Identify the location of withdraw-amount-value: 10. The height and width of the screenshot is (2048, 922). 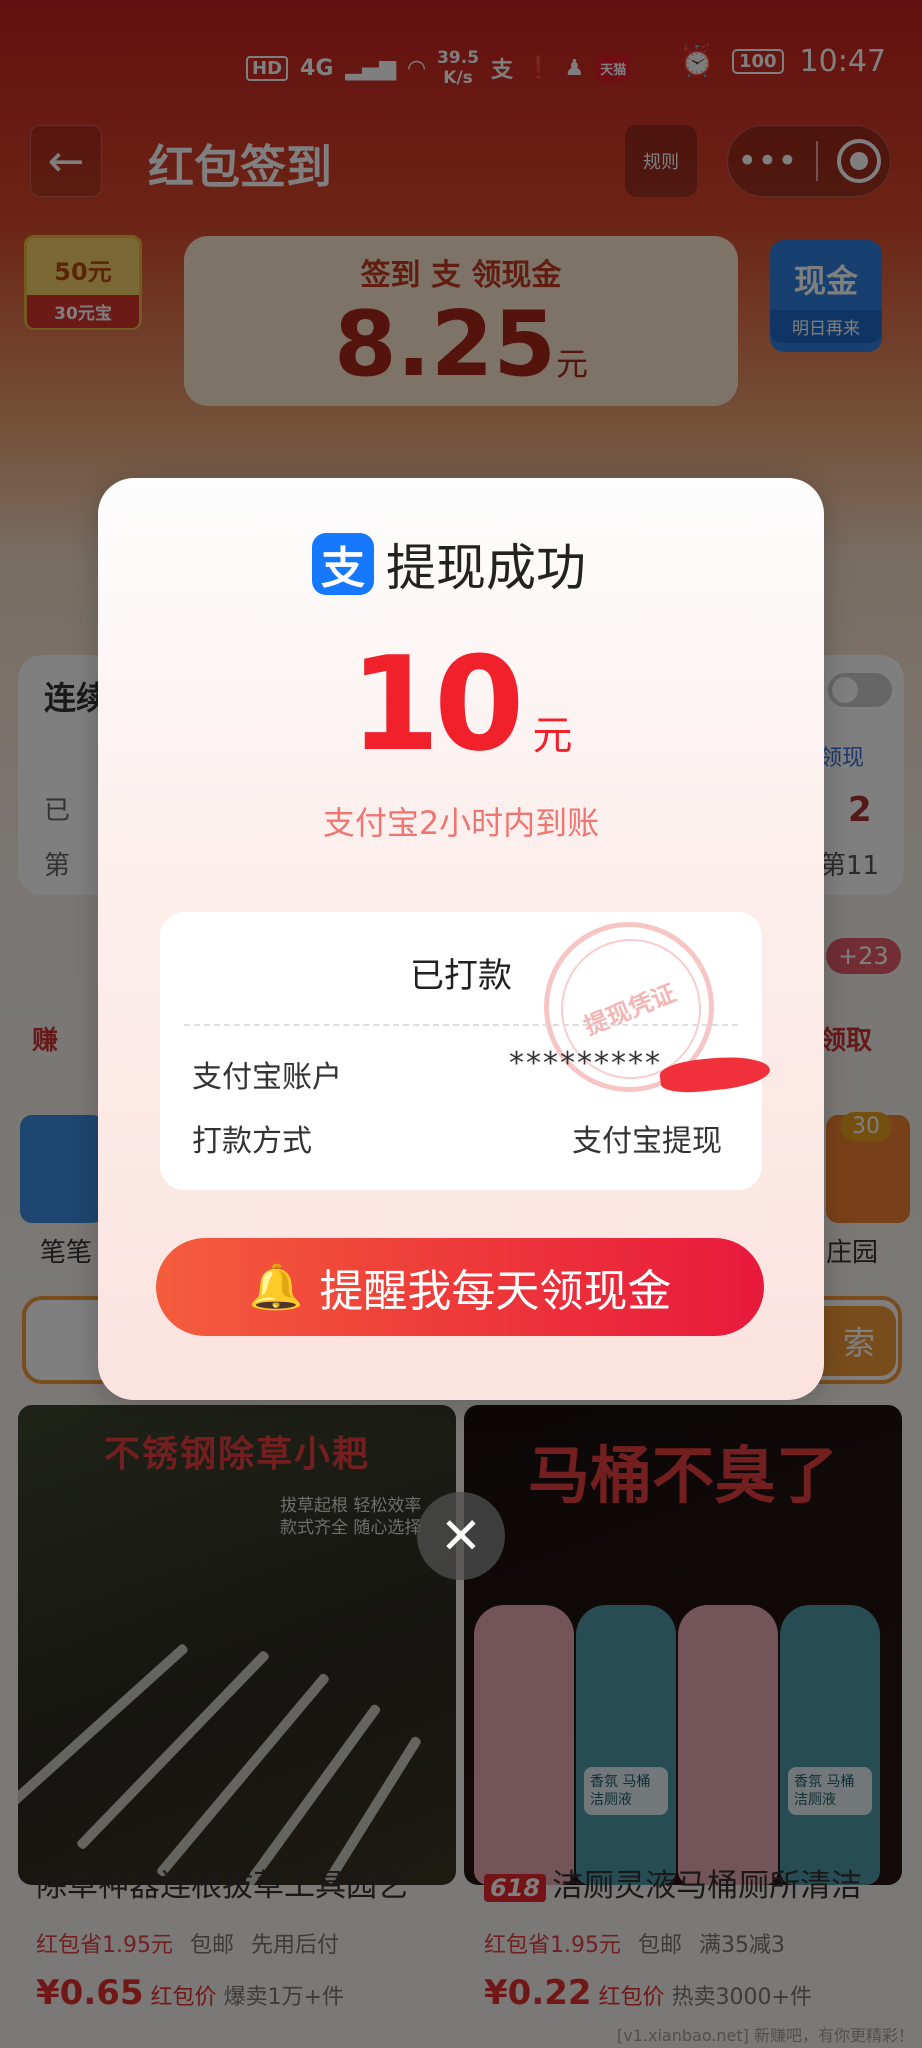
(437, 704).